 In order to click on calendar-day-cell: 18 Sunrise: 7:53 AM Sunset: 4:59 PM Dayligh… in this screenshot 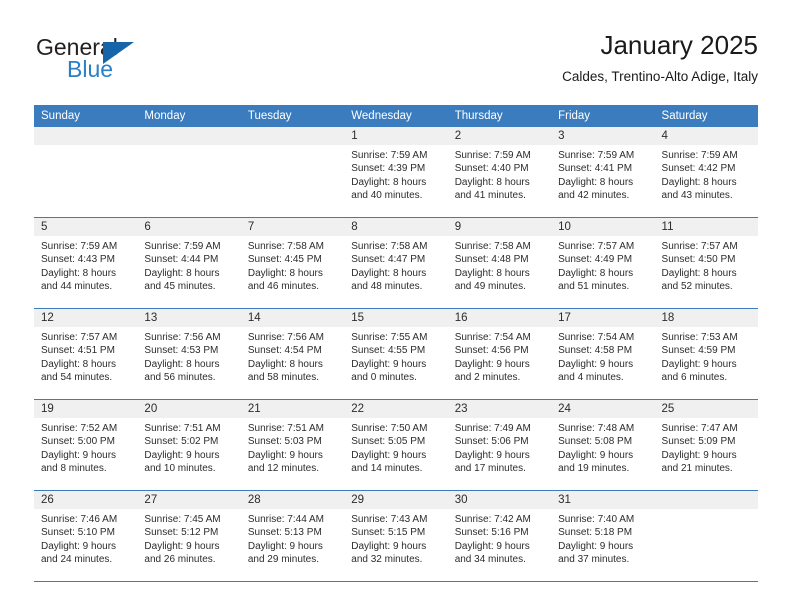, I will do `click(706, 354)`.